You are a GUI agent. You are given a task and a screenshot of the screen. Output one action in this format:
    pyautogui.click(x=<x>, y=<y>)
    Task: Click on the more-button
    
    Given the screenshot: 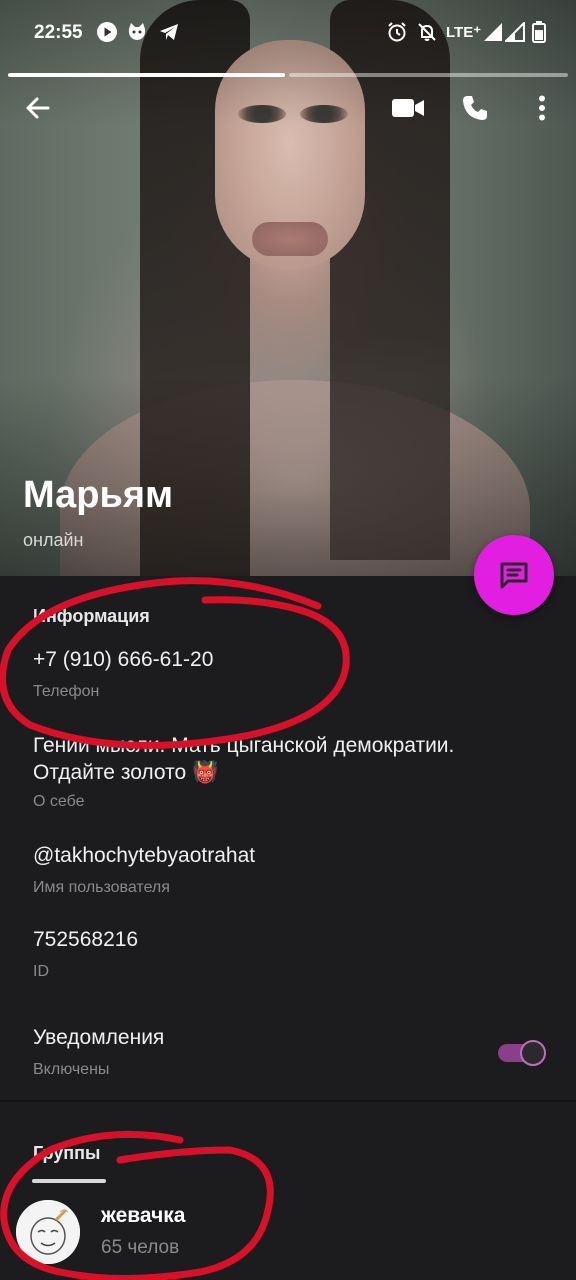 What is the action you would take?
    pyautogui.click(x=542, y=108)
    